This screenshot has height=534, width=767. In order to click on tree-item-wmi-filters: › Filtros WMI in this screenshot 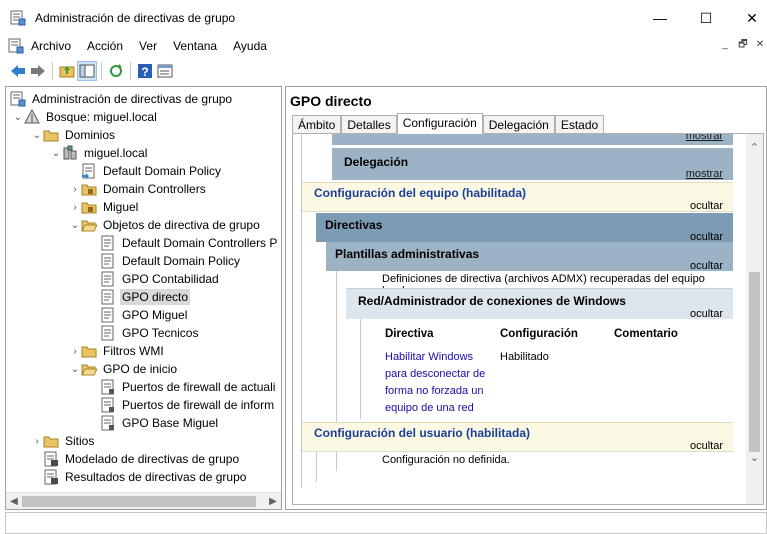, I will do `click(117, 351)`.